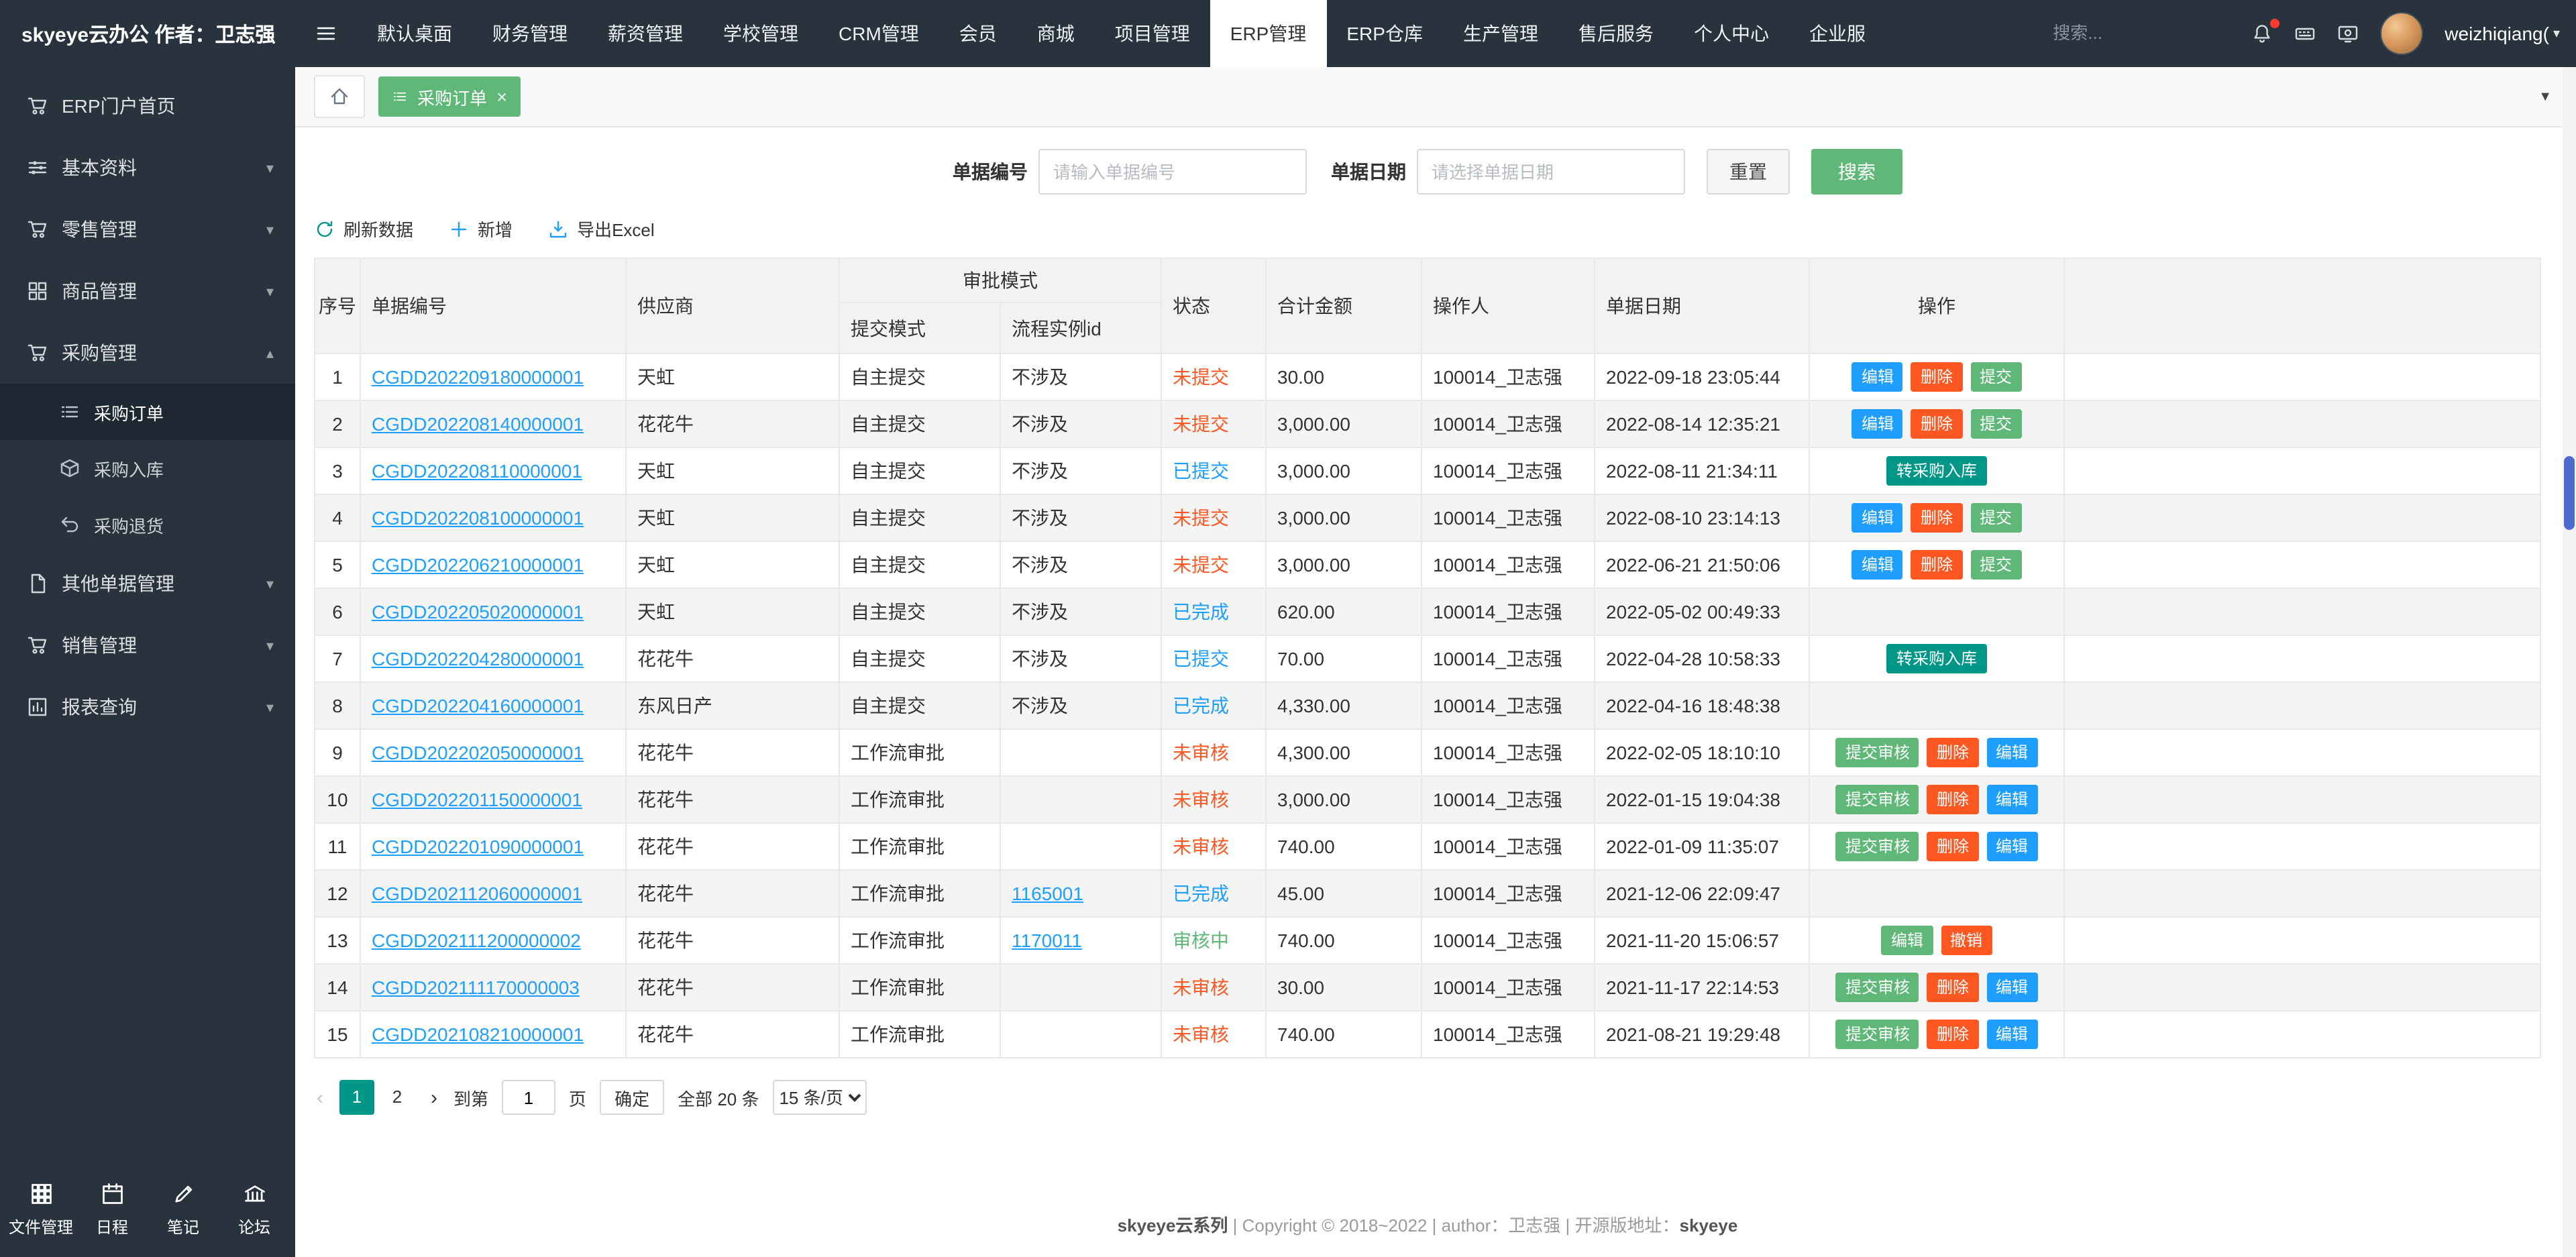  Describe the element at coordinates (147, 291) in the screenshot. I see `sidebar-item-goods: 商品管理 ▾` at that location.